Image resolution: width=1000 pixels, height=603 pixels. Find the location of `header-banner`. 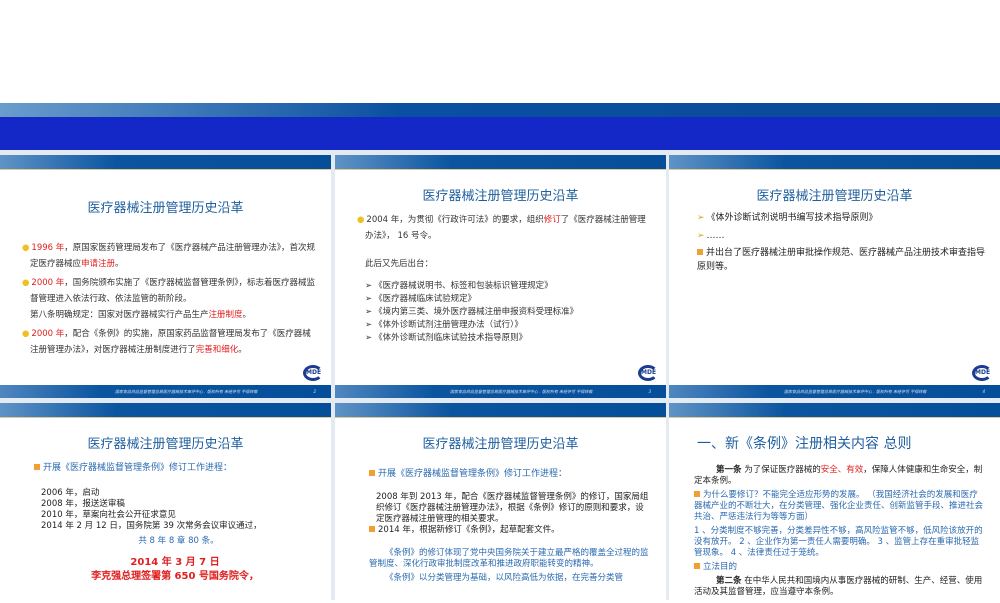

header-banner is located at coordinates (500, 126).